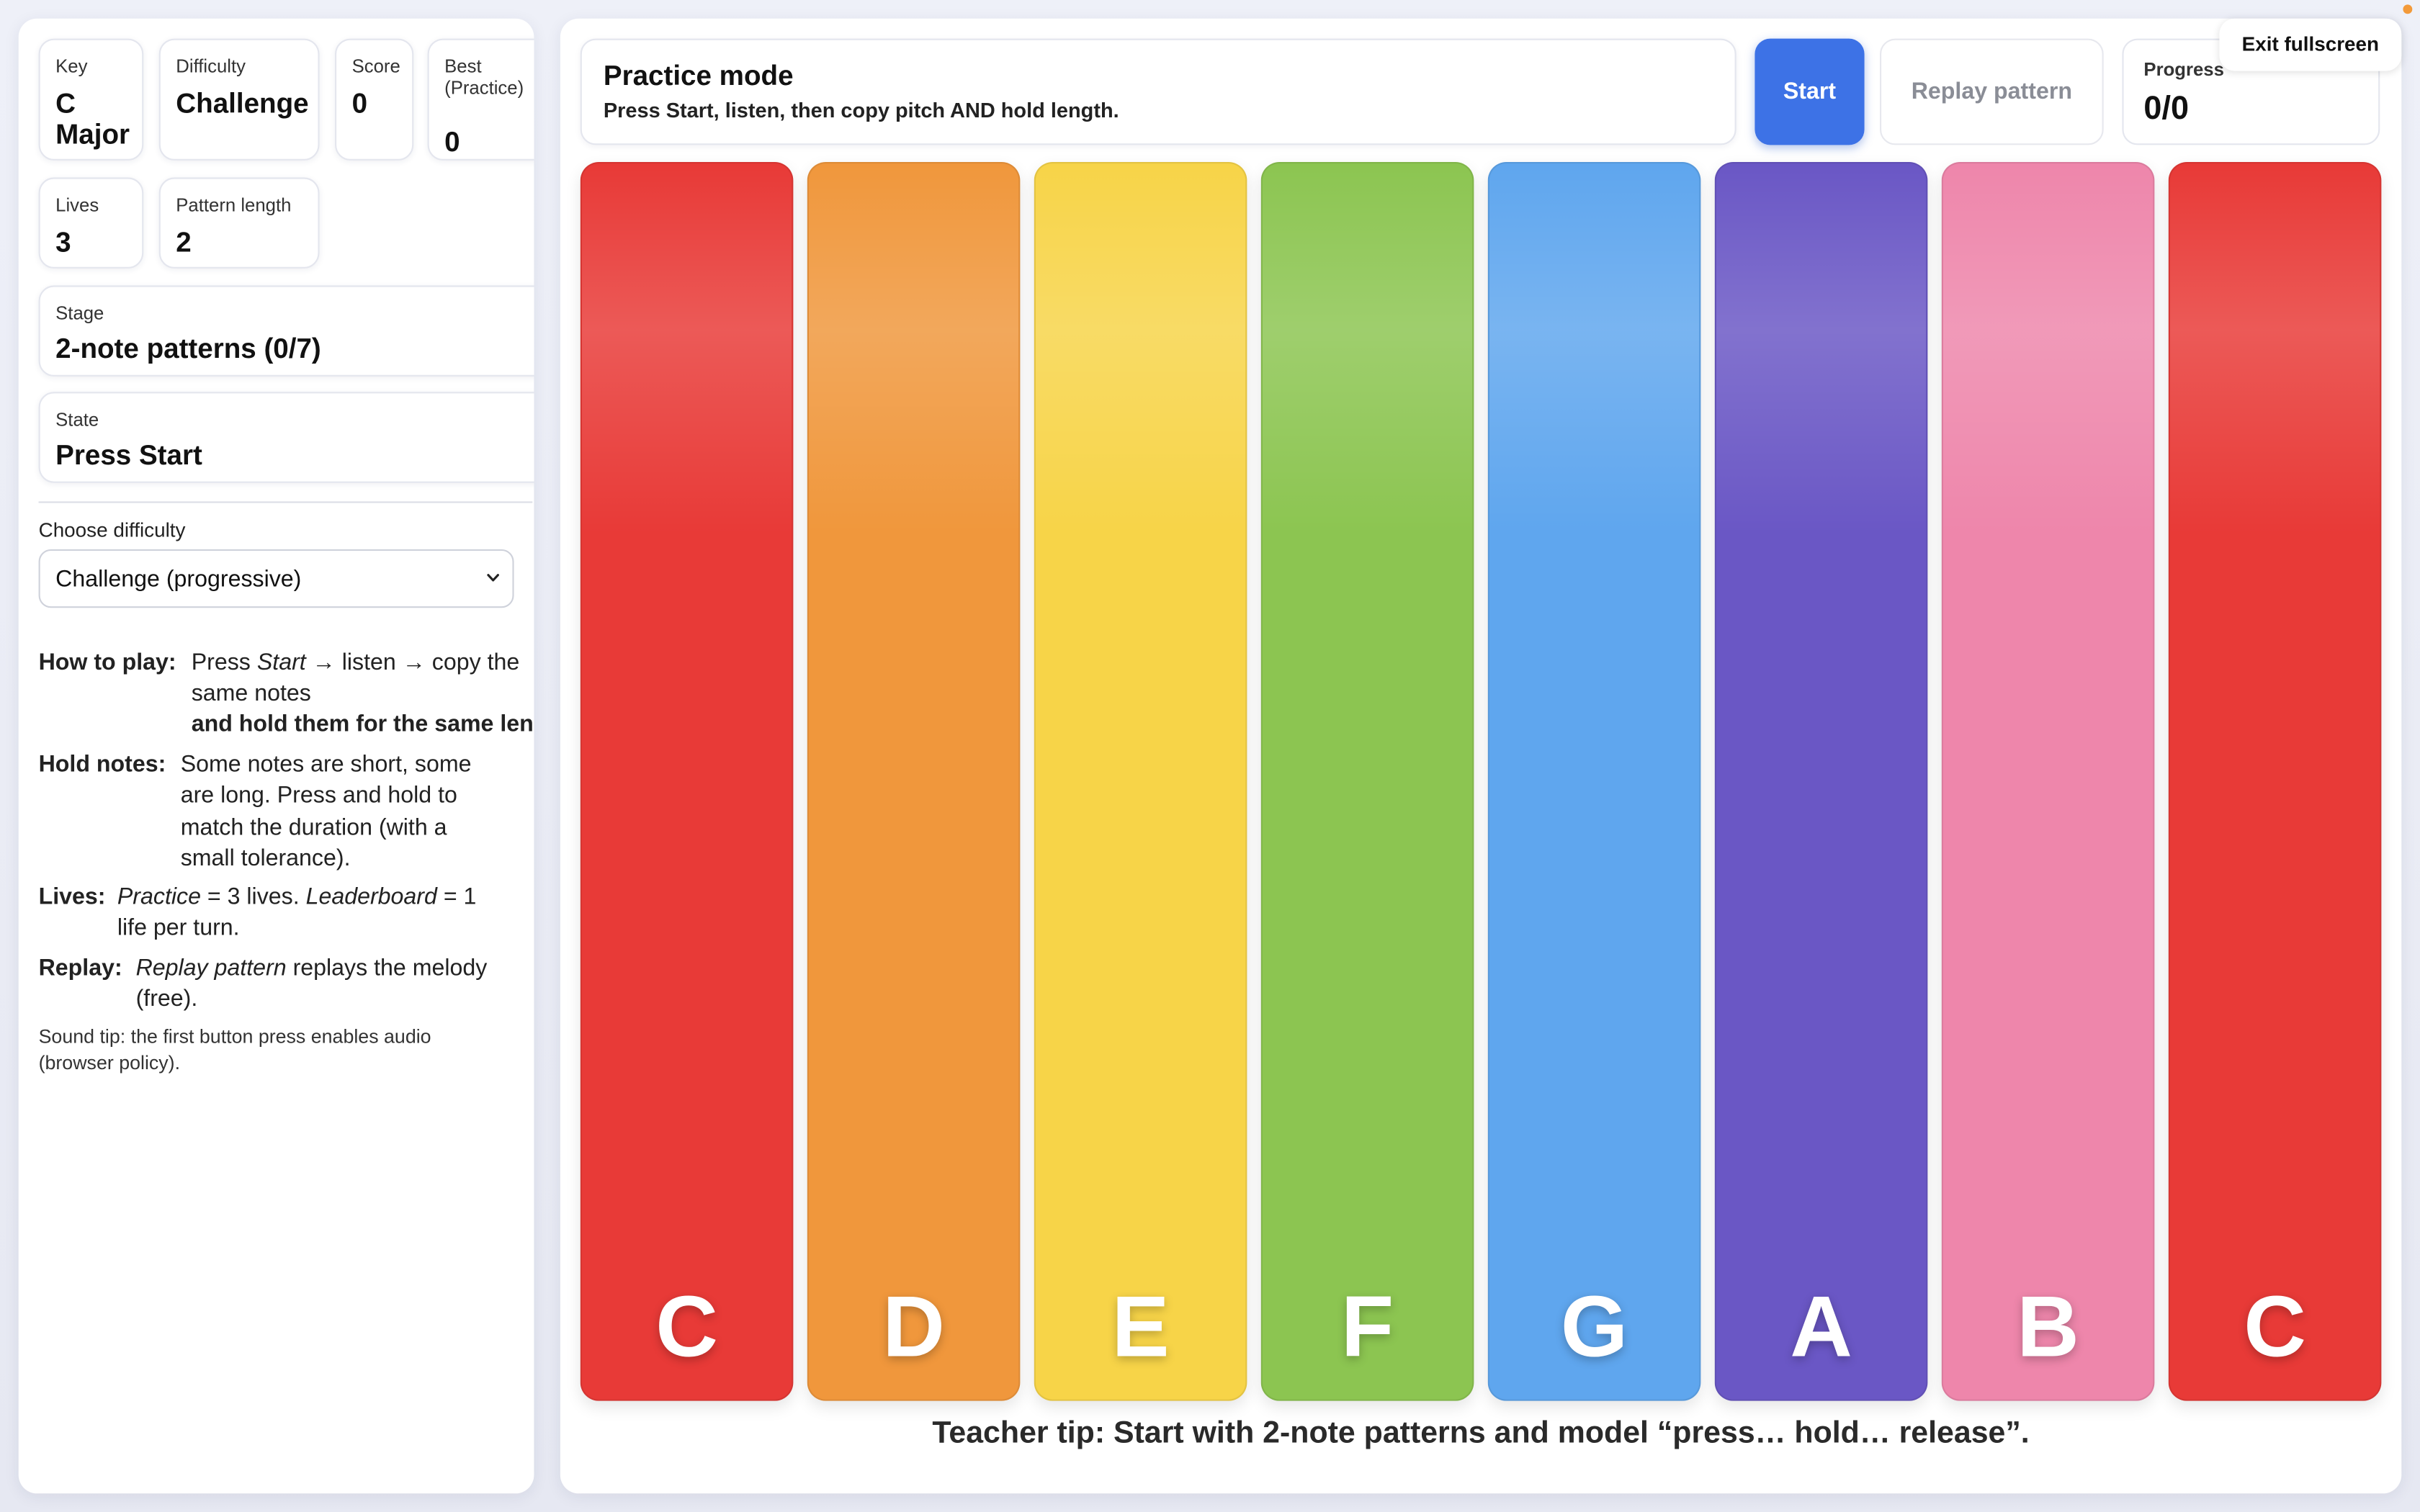 This screenshot has width=2420, height=1512. What do you see at coordinates (77, 419) in the screenshot?
I see `state-label: State` at bounding box center [77, 419].